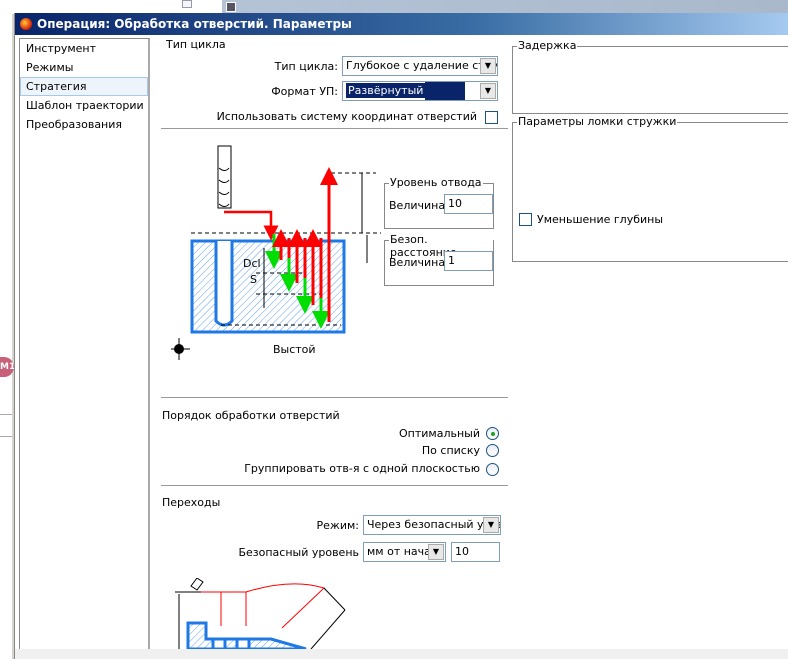 This screenshot has width=788, height=659. What do you see at coordinates (7, 336) in the screenshot?
I see `background-app-left: M1` at bounding box center [7, 336].